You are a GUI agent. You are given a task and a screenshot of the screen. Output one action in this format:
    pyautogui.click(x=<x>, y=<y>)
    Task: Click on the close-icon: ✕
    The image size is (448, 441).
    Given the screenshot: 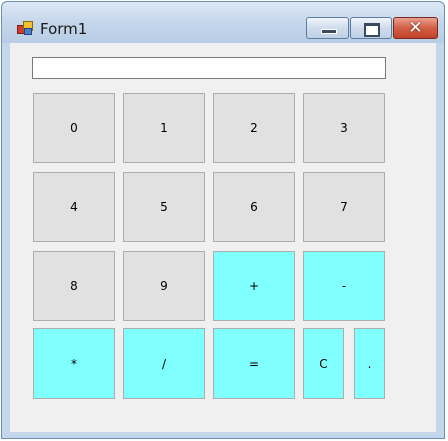 What is the action you would take?
    pyautogui.click(x=415, y=28)
    